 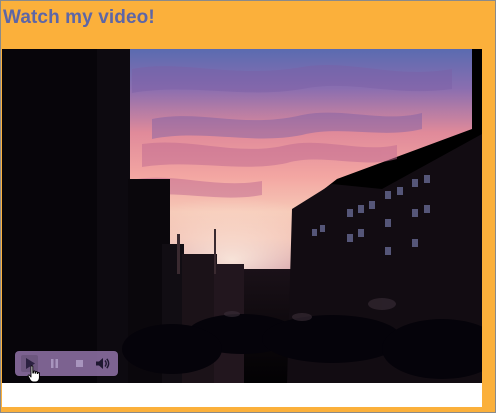 What do you see at coordinates (102, 363) in the screenshot?
I see `volume-icon` at bounding box center [102, 363].